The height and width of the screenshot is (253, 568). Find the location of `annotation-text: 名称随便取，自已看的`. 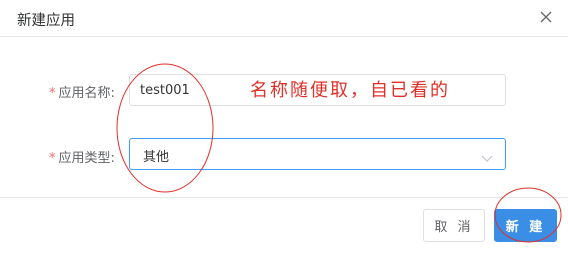

annotation-text: 名称随便取，自已看的 is located at coordinates (350, 90).